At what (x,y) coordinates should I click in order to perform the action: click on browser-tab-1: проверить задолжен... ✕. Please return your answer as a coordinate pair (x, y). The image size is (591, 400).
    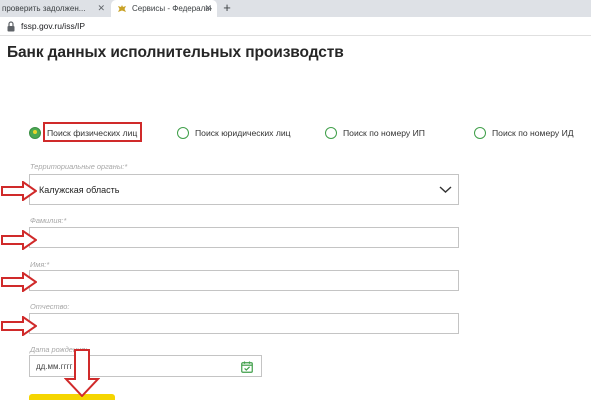
    Looking at the image, I should click on (55, 8).